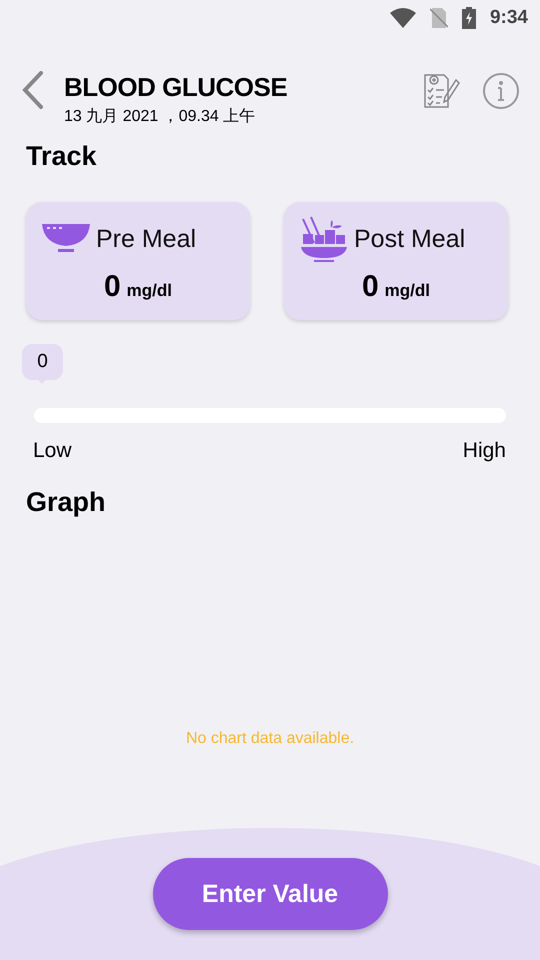  What do you see at coordinates (439, 18) in the screenshot?
I see `no-sim-icon` at bounding box center [439, 18].